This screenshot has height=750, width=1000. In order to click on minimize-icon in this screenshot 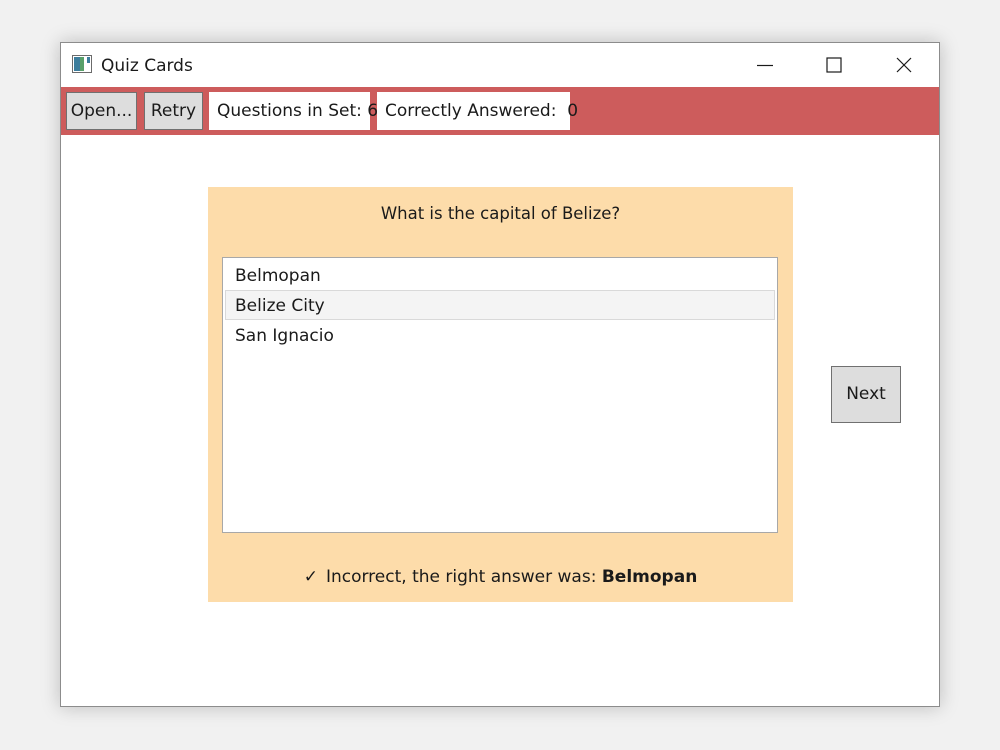, I will do `click(765, 65)`.